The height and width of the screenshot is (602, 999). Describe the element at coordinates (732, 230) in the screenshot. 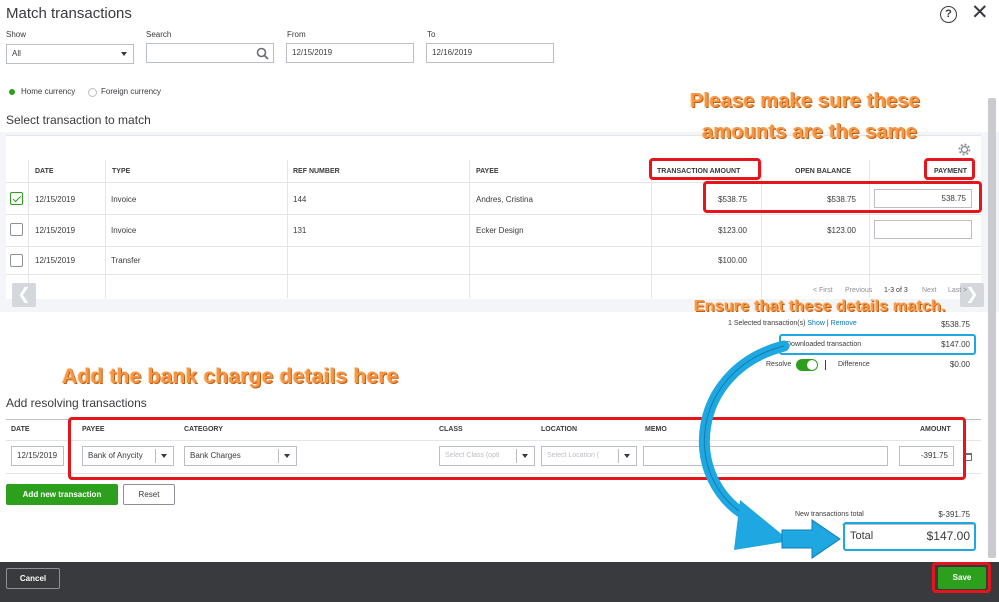

I see `row-amount: $123.00` at that location.